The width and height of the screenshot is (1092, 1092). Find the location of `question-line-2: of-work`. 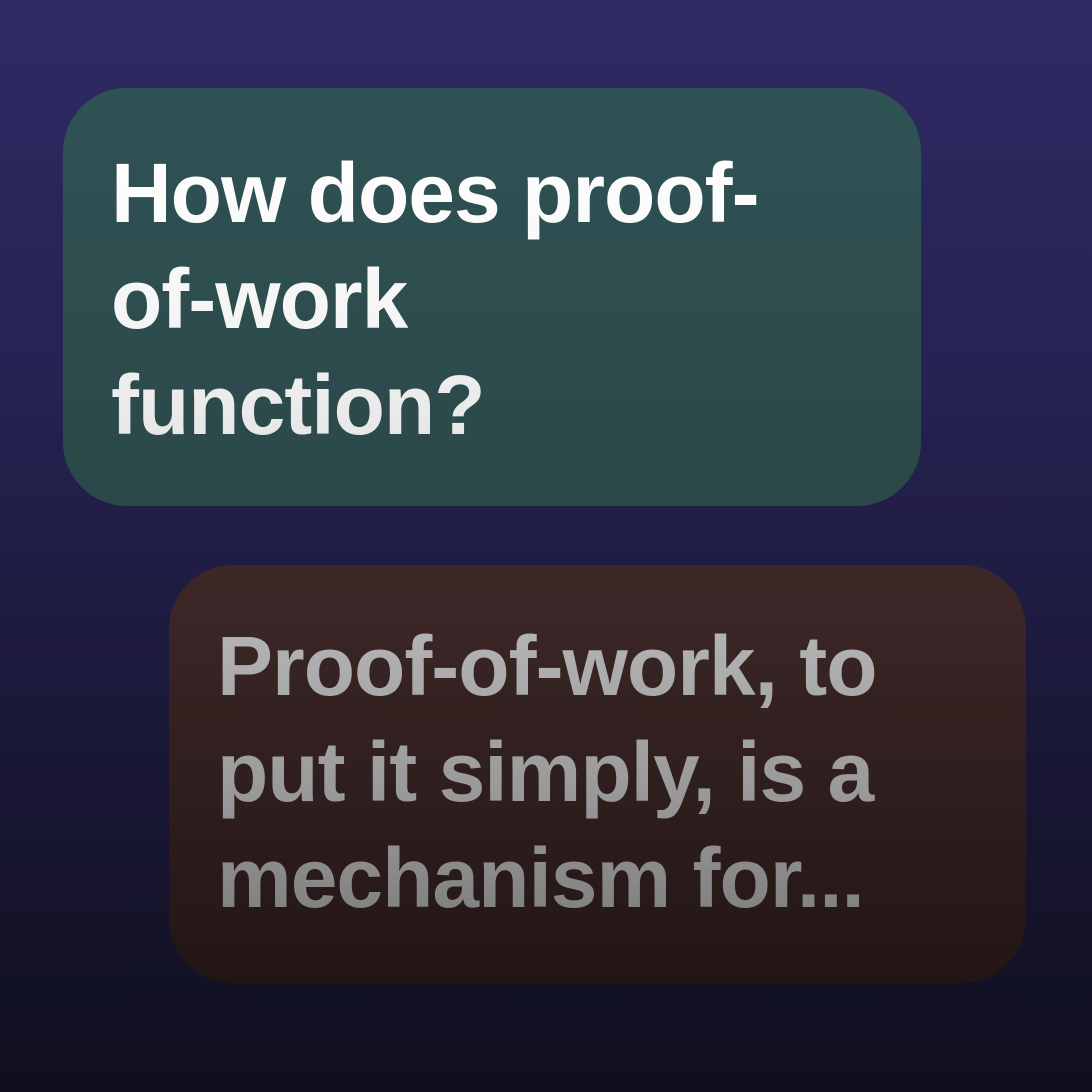

question-line-2: of-work is located at coordinates (259, 299).